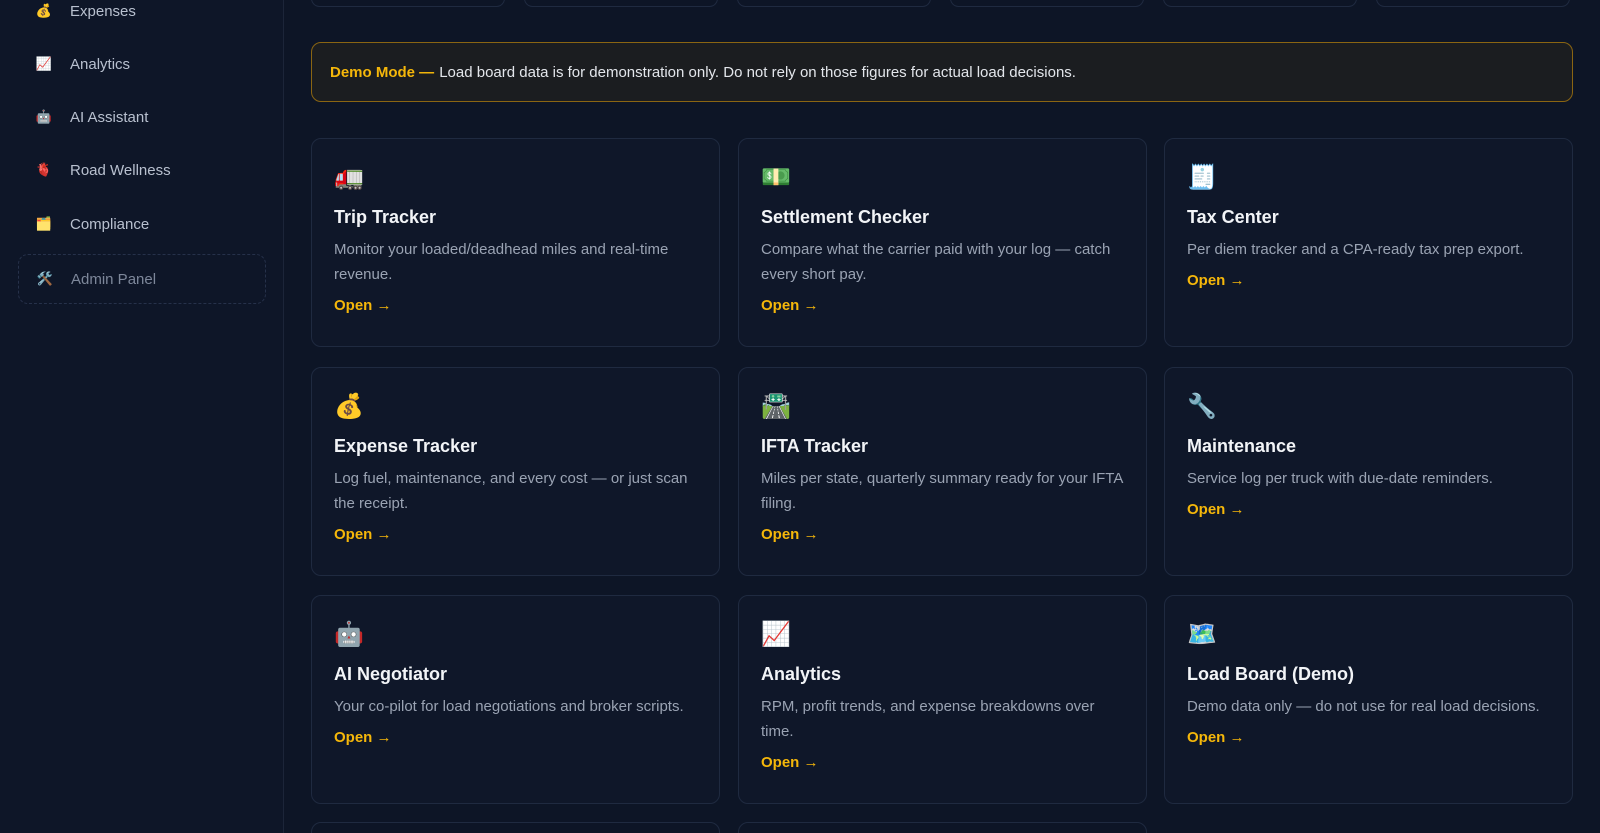 The image size is (1600, 833). I want to click on sidebar-item-label: Expenses, so click(103, 11).